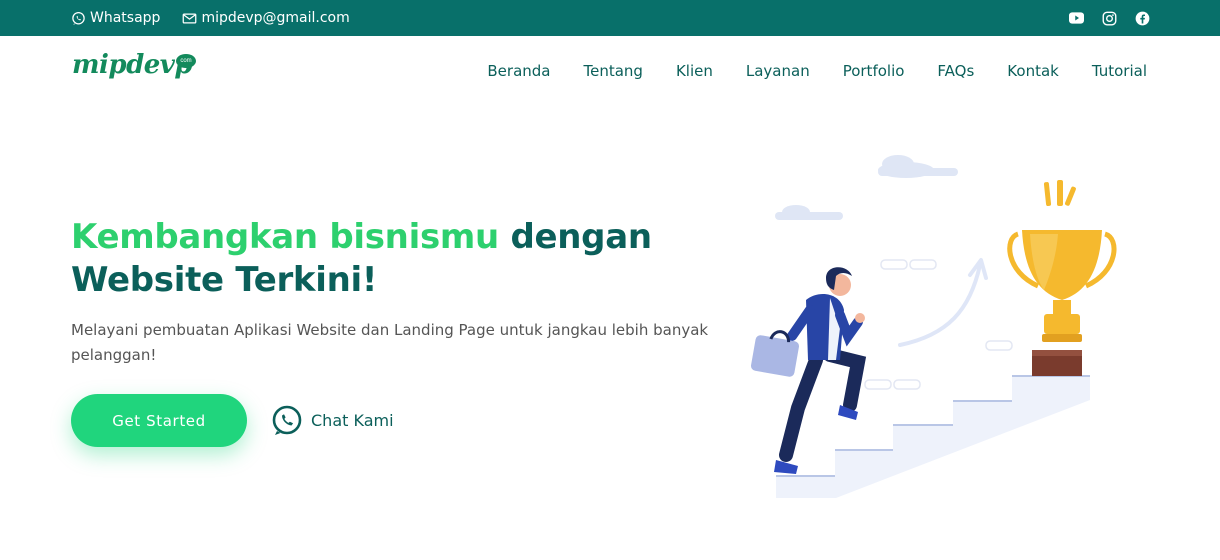  What do you see at coordinates (613, 71) in the screenshot?
I see `nav-tentang: Tentang` at bounding box center [613, 71].